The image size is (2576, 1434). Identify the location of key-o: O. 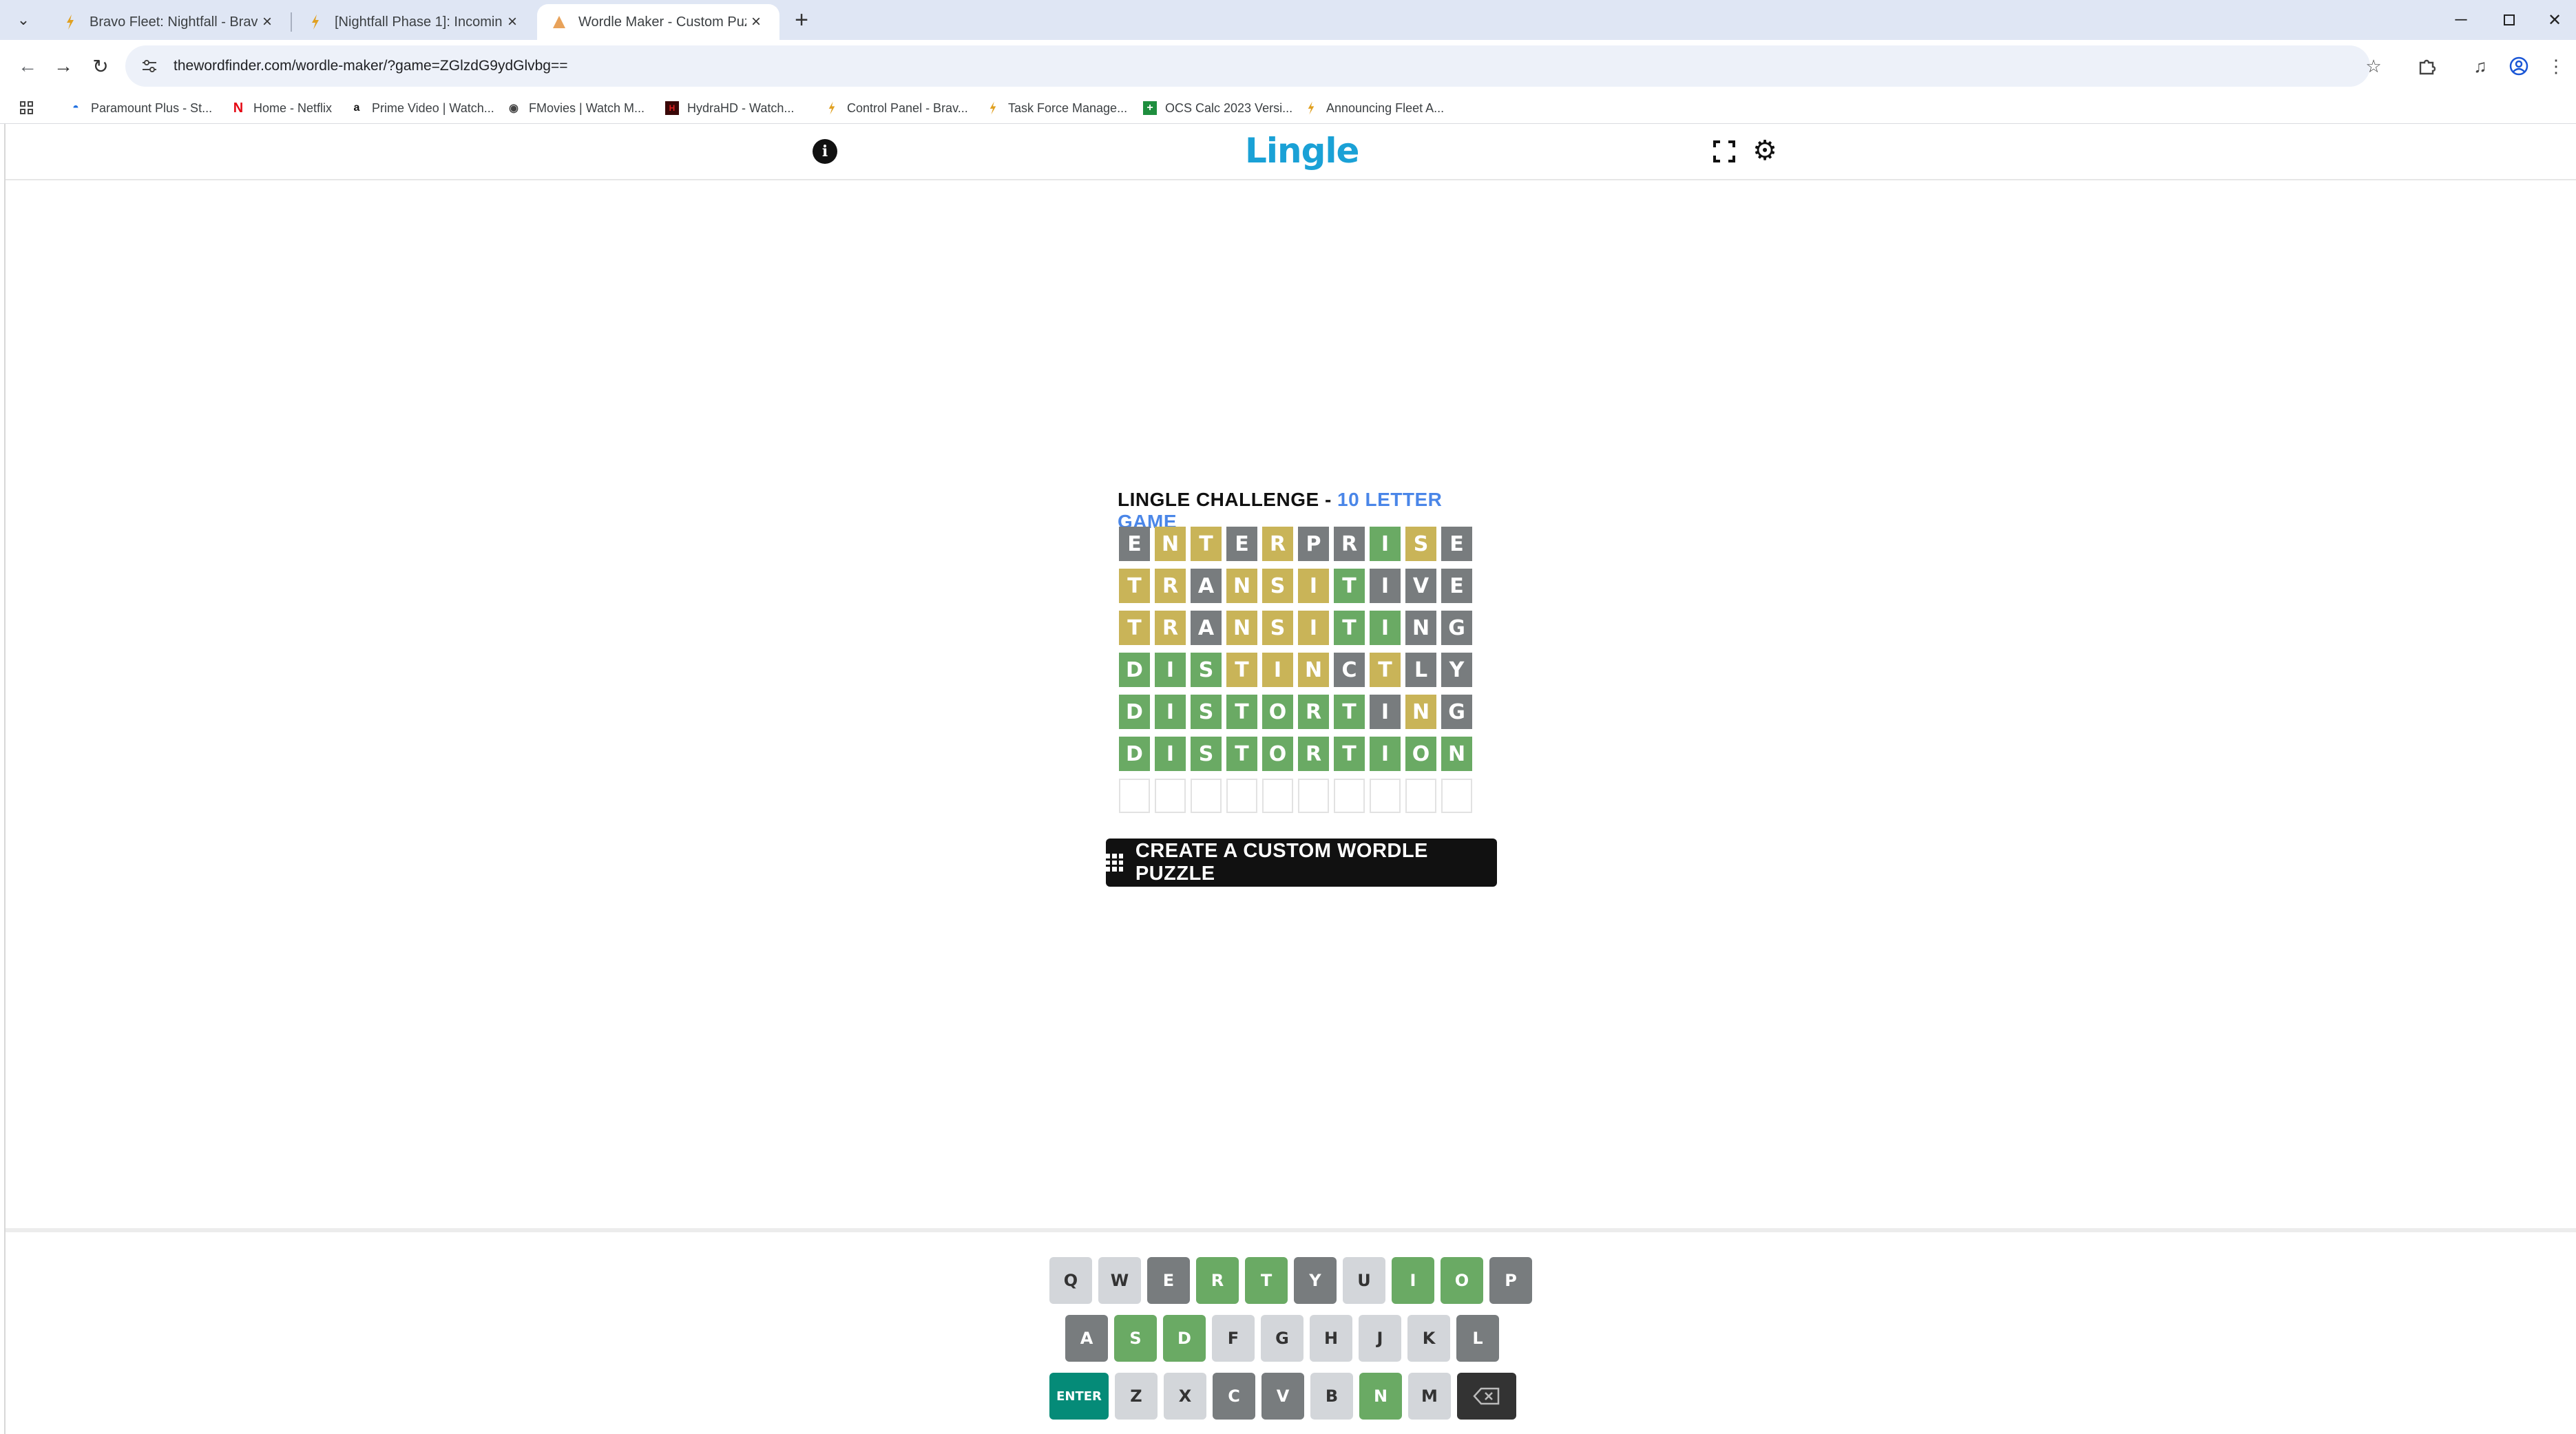
(1462, 1280).